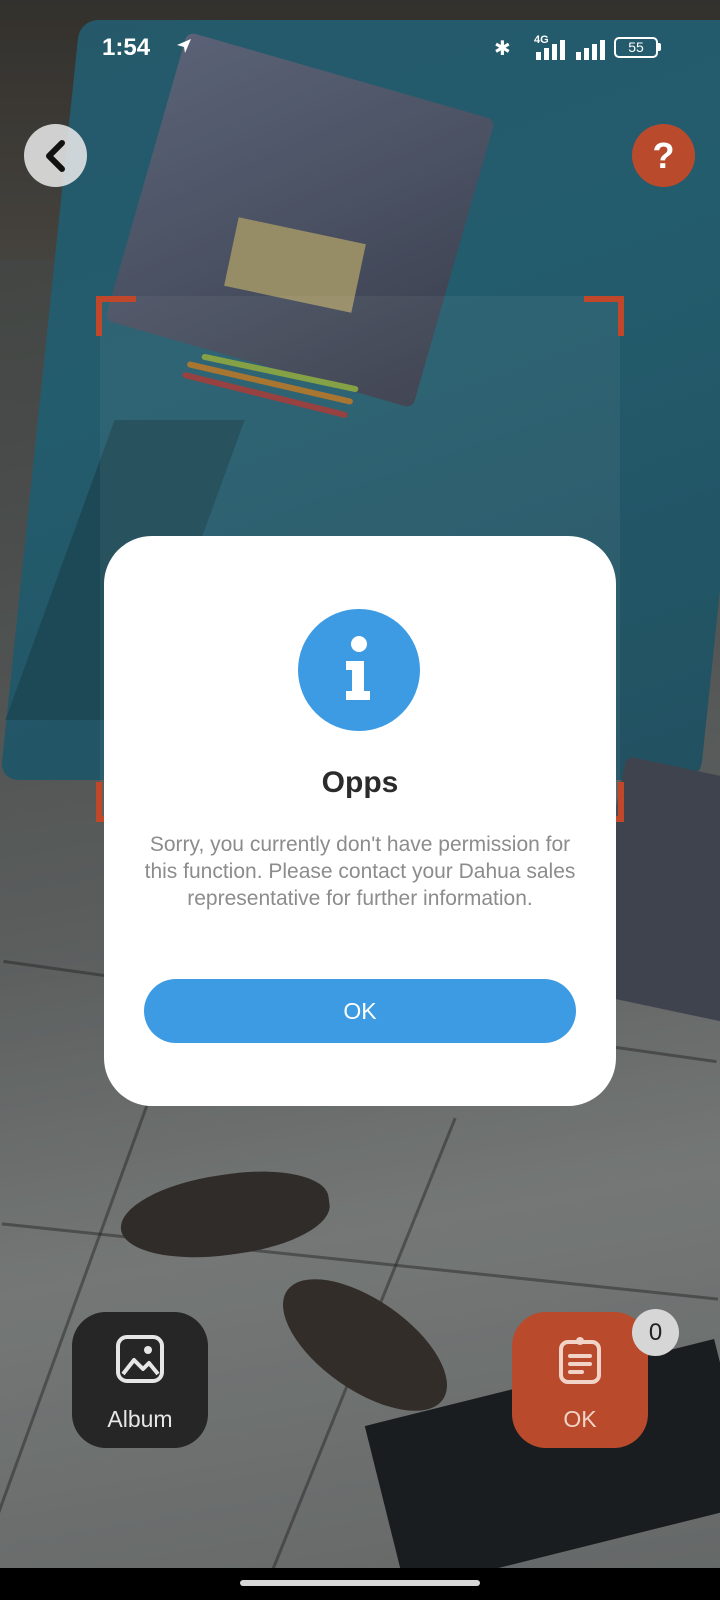 This screenshot has width=720, height=1600. I want to click on home-indicator, so click(360, 1583).